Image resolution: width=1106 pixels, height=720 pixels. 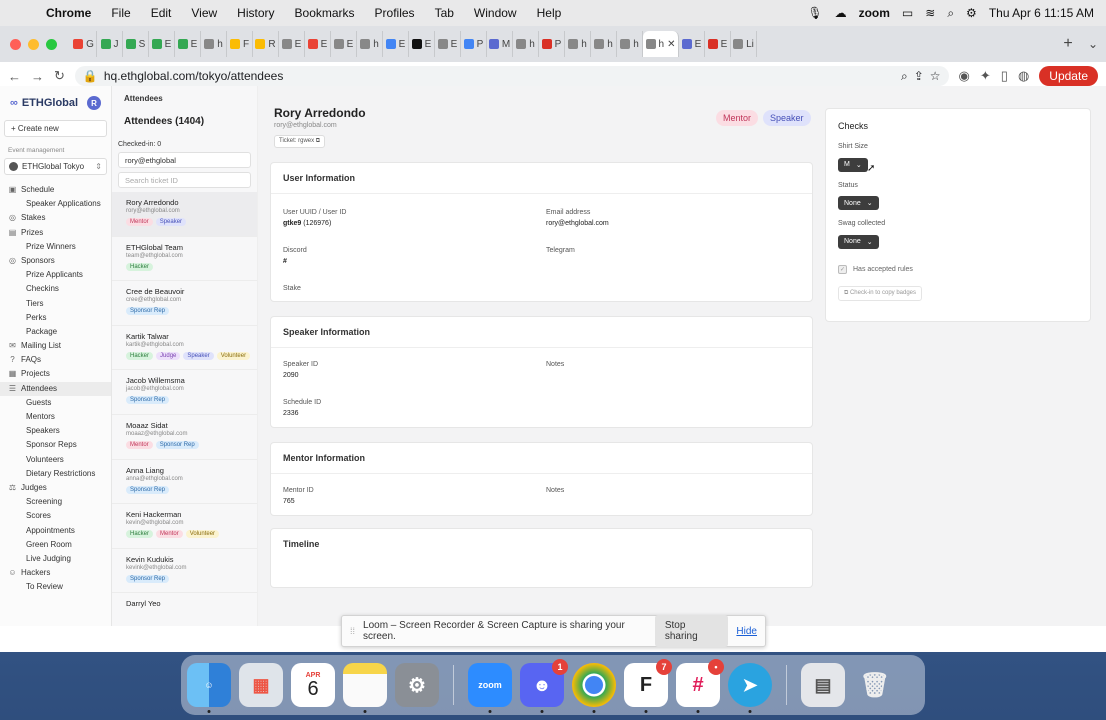 I want to click on creative-cloud-icon: ☁, so click(x=841, y=13).